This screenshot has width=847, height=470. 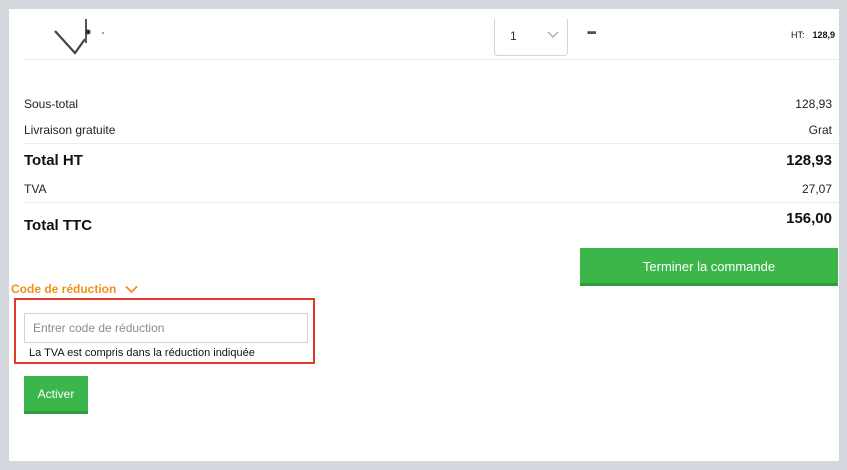 What do you see at coordinates (798, 35) in the screenshot?
I see `line-ht-label: HT:` at bounding box center [798, 35].